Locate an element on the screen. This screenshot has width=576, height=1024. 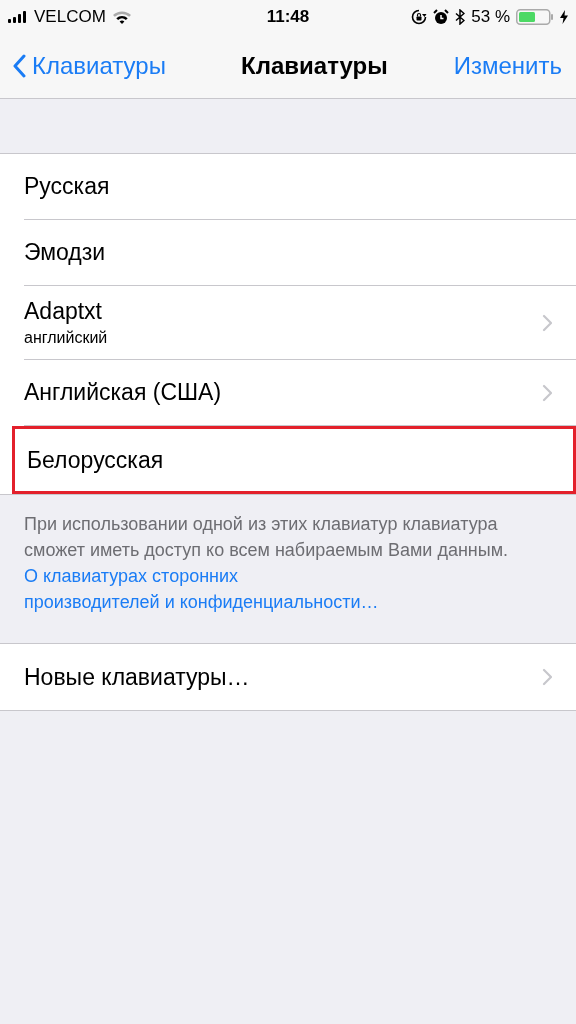
keyboard-row: Русская is located at coordinates (300, 187).